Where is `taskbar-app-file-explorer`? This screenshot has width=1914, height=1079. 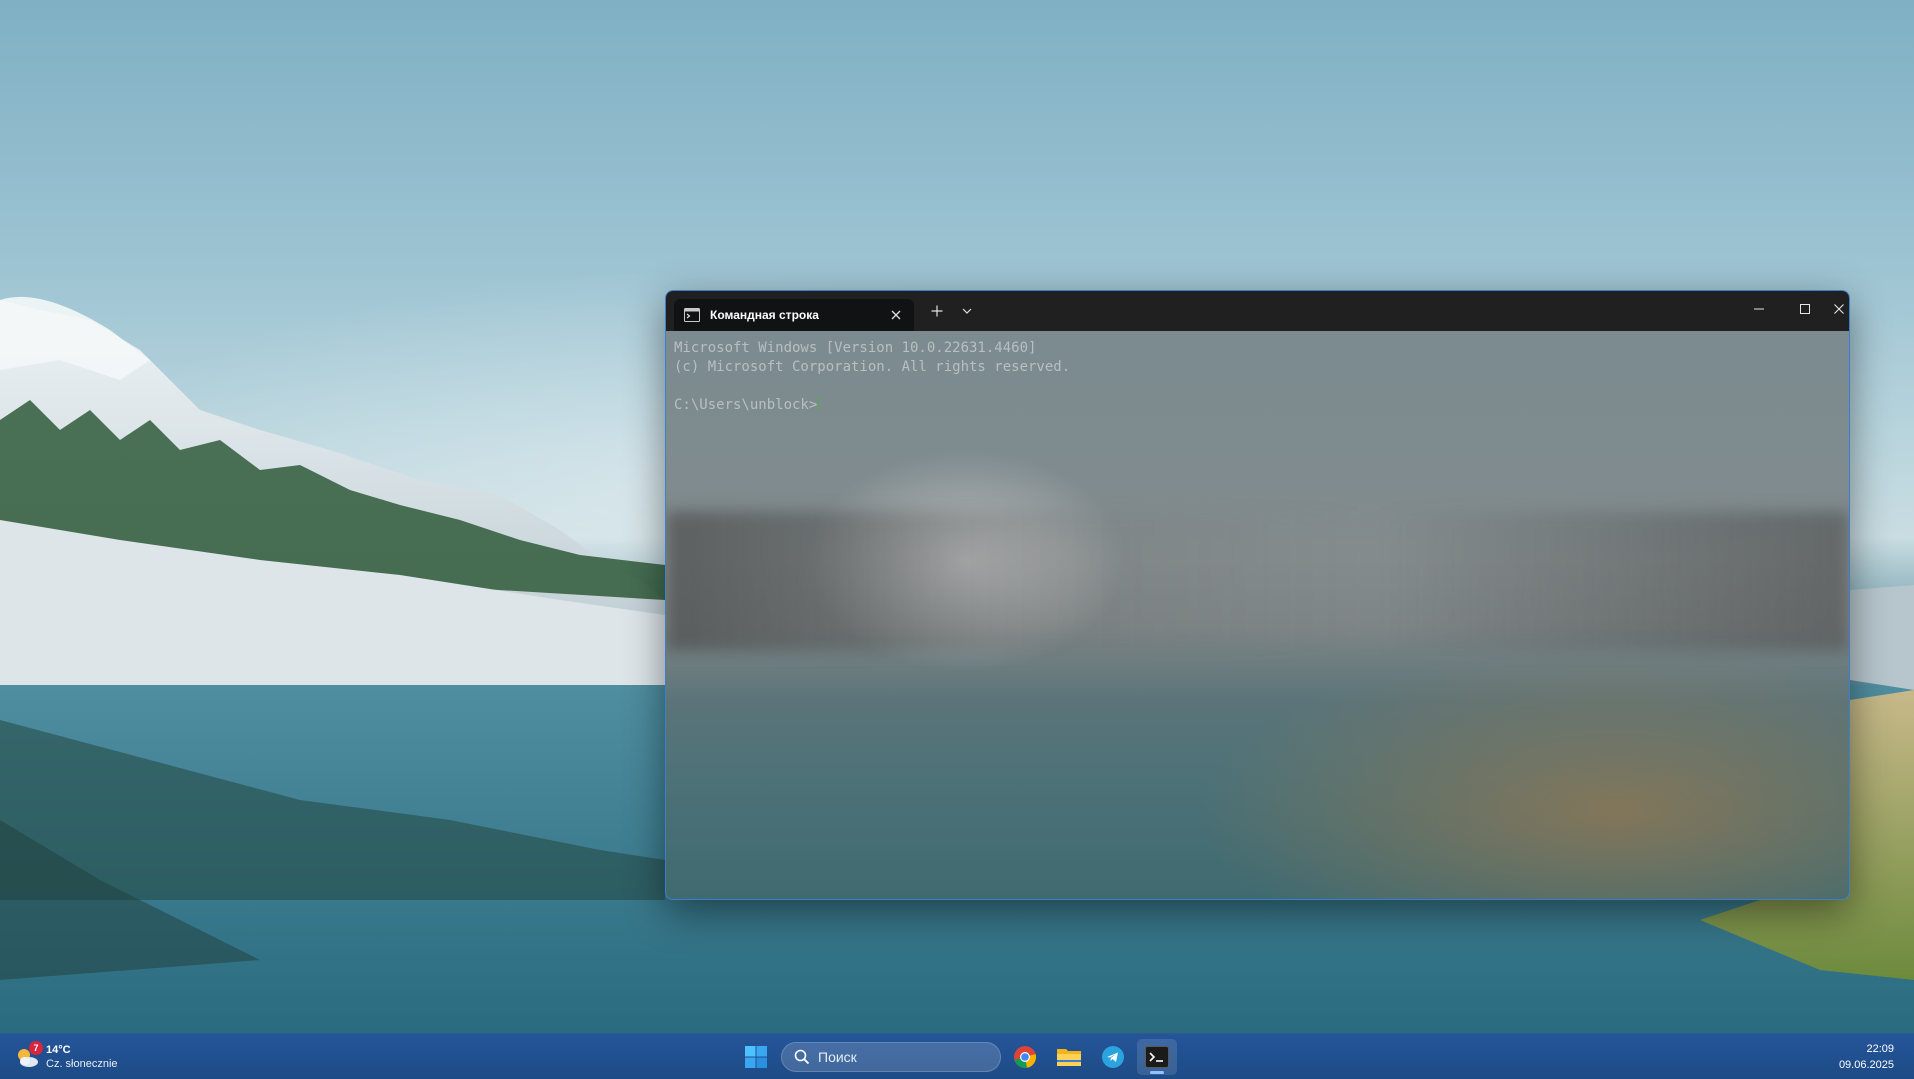
taskbar-app-file-explorer is located at coordinates (1069, 1057).